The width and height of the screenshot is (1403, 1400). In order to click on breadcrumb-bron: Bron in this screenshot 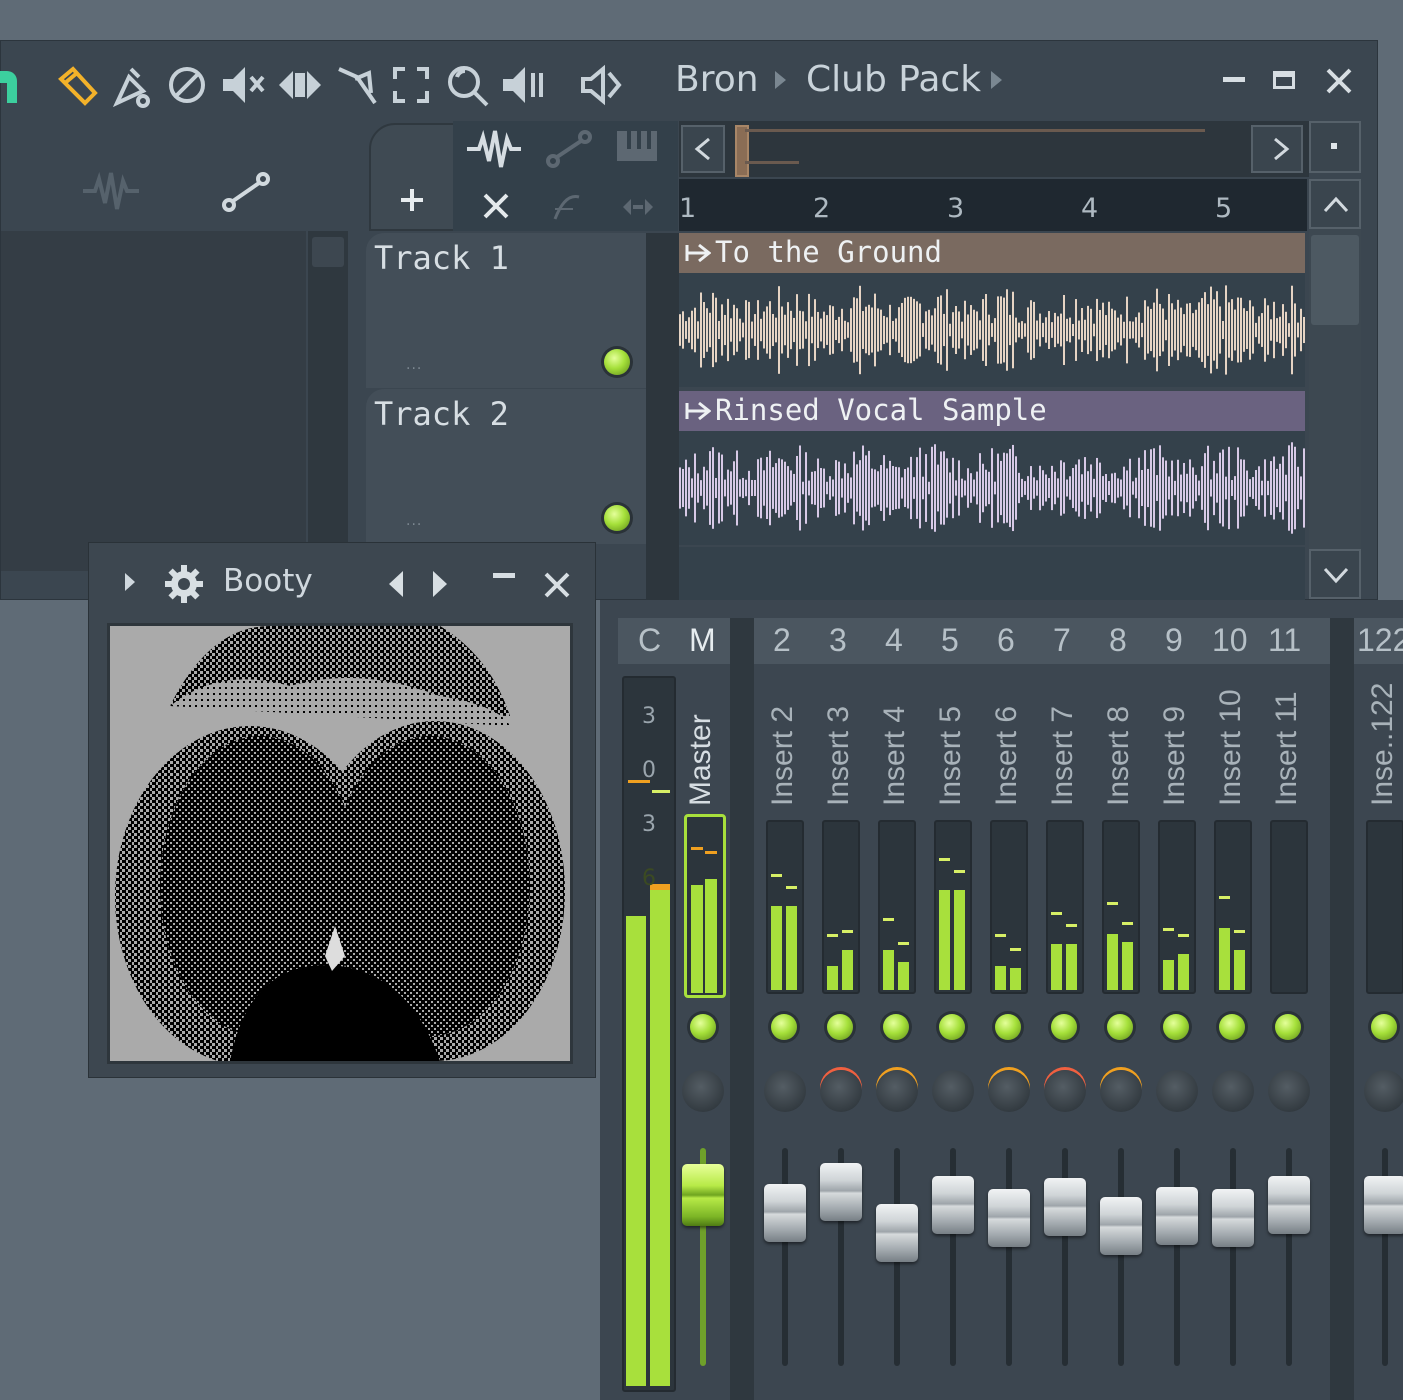, I will do `click(717, 79)`.